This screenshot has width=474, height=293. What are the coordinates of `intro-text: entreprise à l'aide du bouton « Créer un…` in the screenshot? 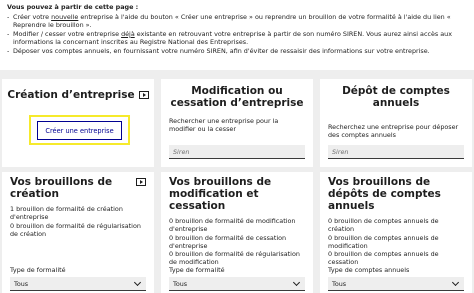 It's located at (232, 21).